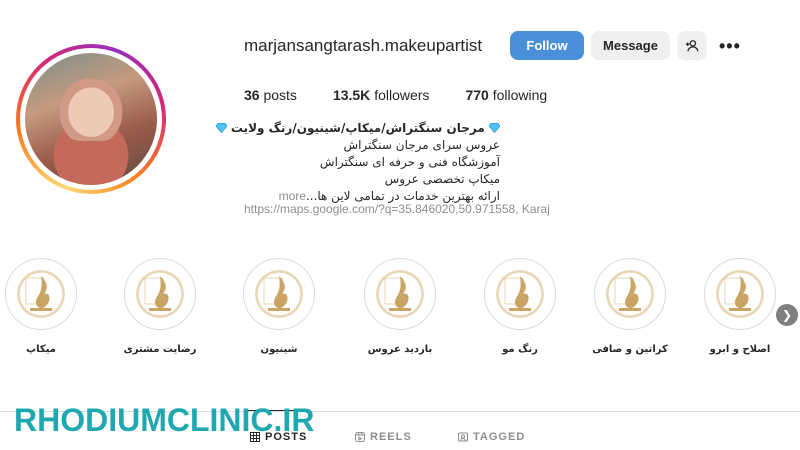 The height and width of the screenshot is (450, 800). I want to click on add-user-icon, so click(692, 45).